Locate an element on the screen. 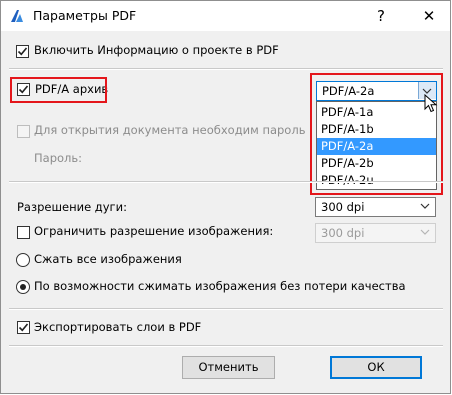  window-title: Параметры PDF is located at coordinates (85, 15).